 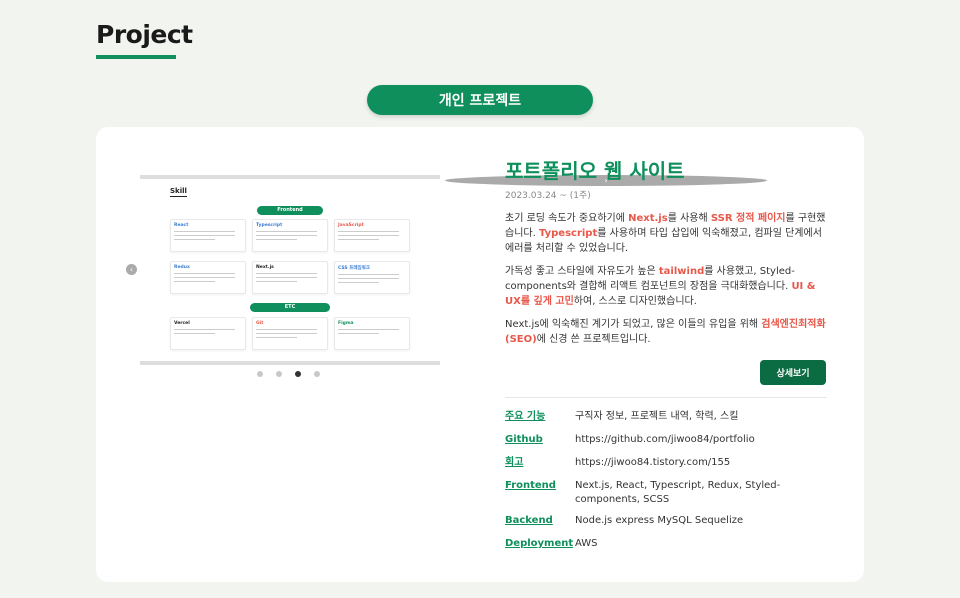 I want to click on info-row: Deployment AWS, so click(x=666, y=544).